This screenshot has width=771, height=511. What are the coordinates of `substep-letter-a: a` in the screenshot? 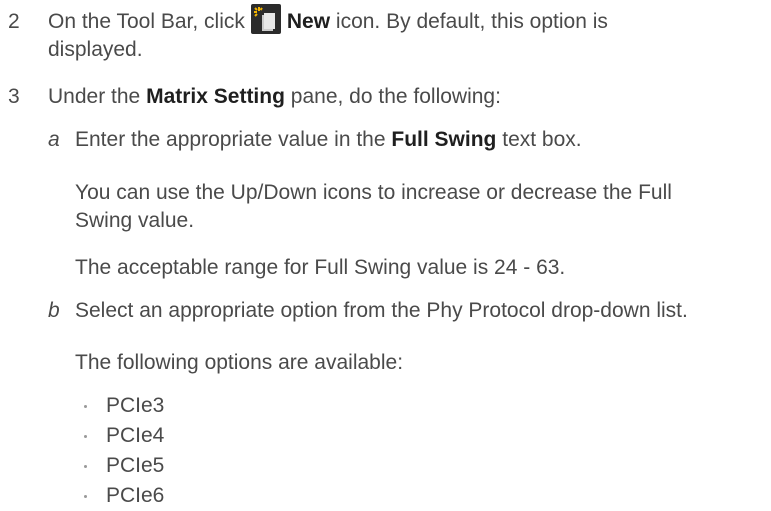 It's located at (54, 139).